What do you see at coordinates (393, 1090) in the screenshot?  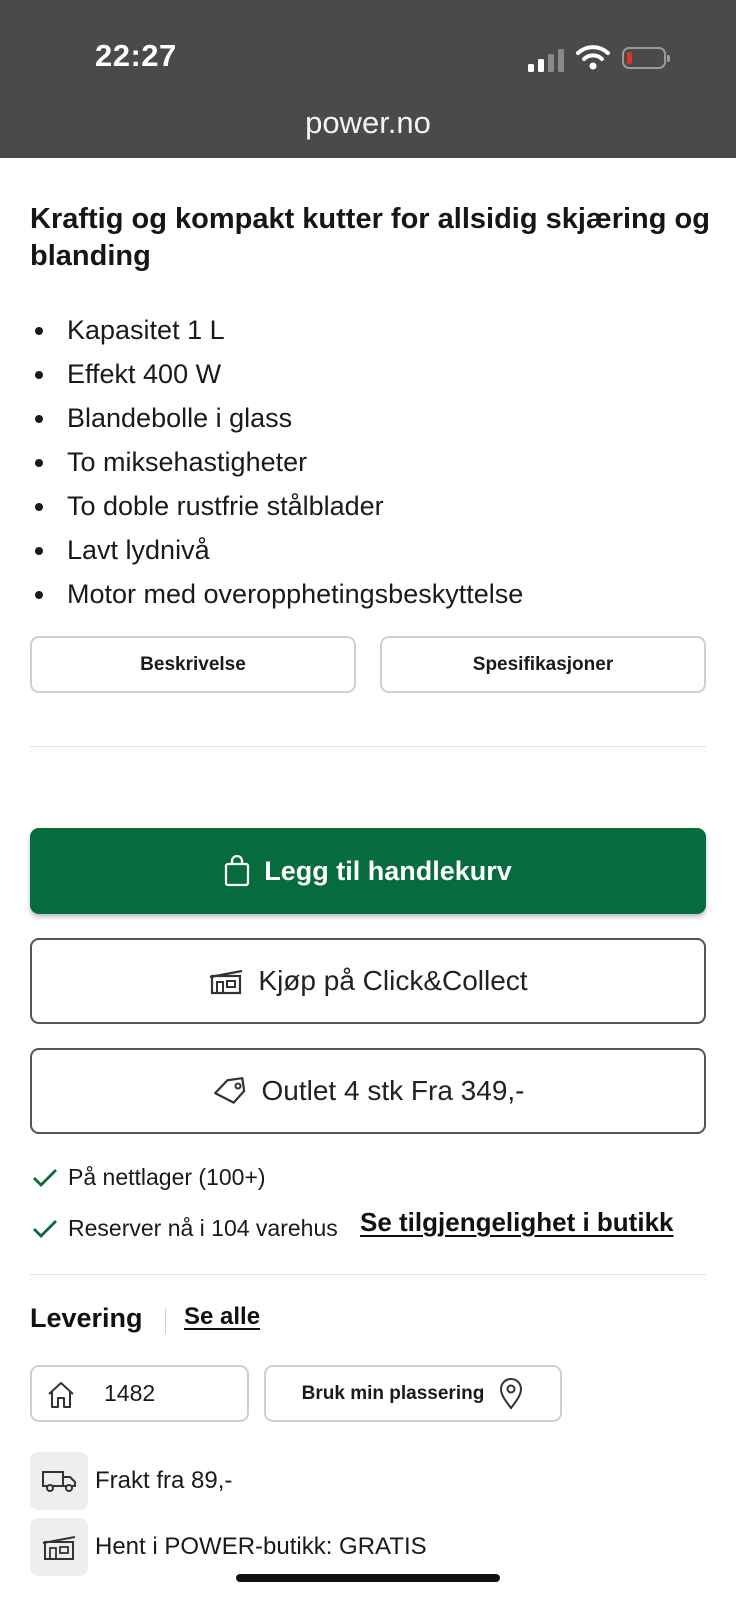 I see `outlet-label: Outlet 4 stk Fra 349,-` at bounding box center [393, 1090].